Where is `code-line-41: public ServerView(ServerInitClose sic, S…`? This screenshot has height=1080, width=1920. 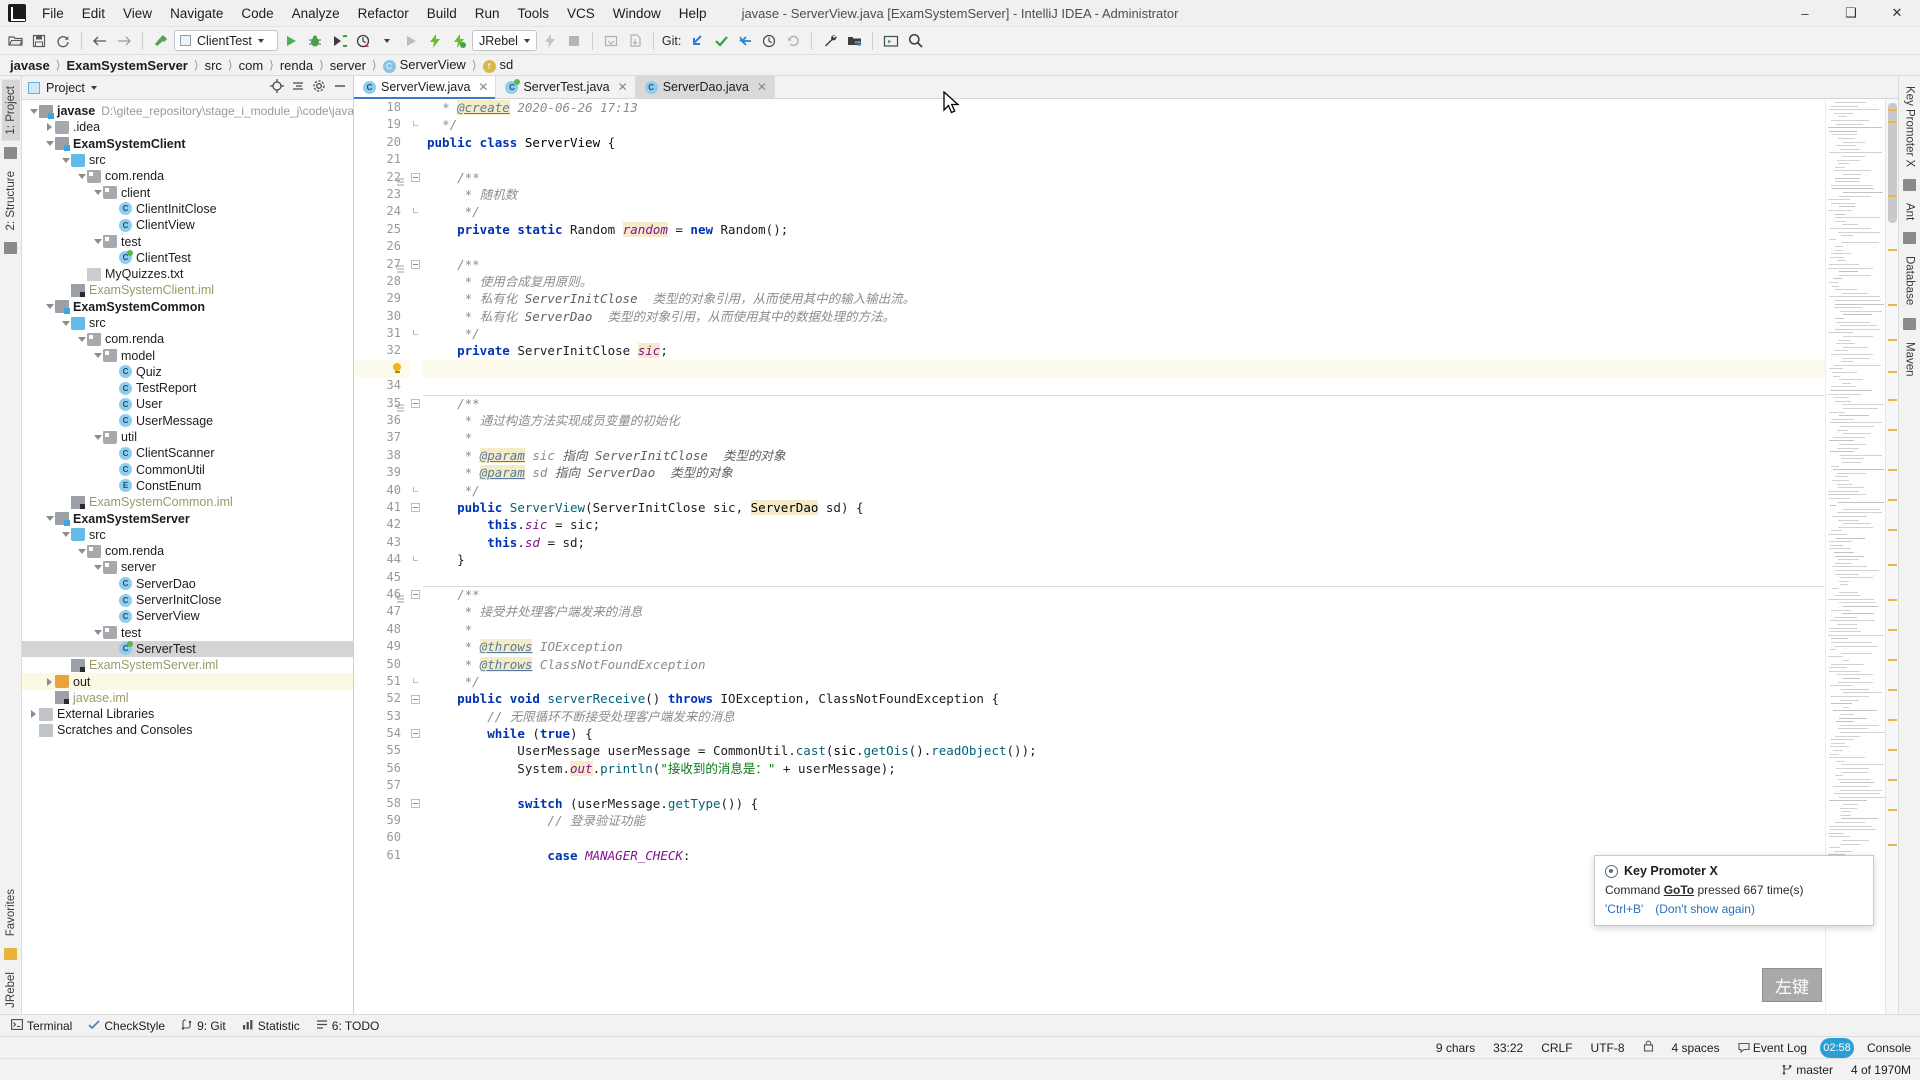
code-line-41: public ServerView(ServerInitClose sic, S… is located at coordinates (1124, 507).